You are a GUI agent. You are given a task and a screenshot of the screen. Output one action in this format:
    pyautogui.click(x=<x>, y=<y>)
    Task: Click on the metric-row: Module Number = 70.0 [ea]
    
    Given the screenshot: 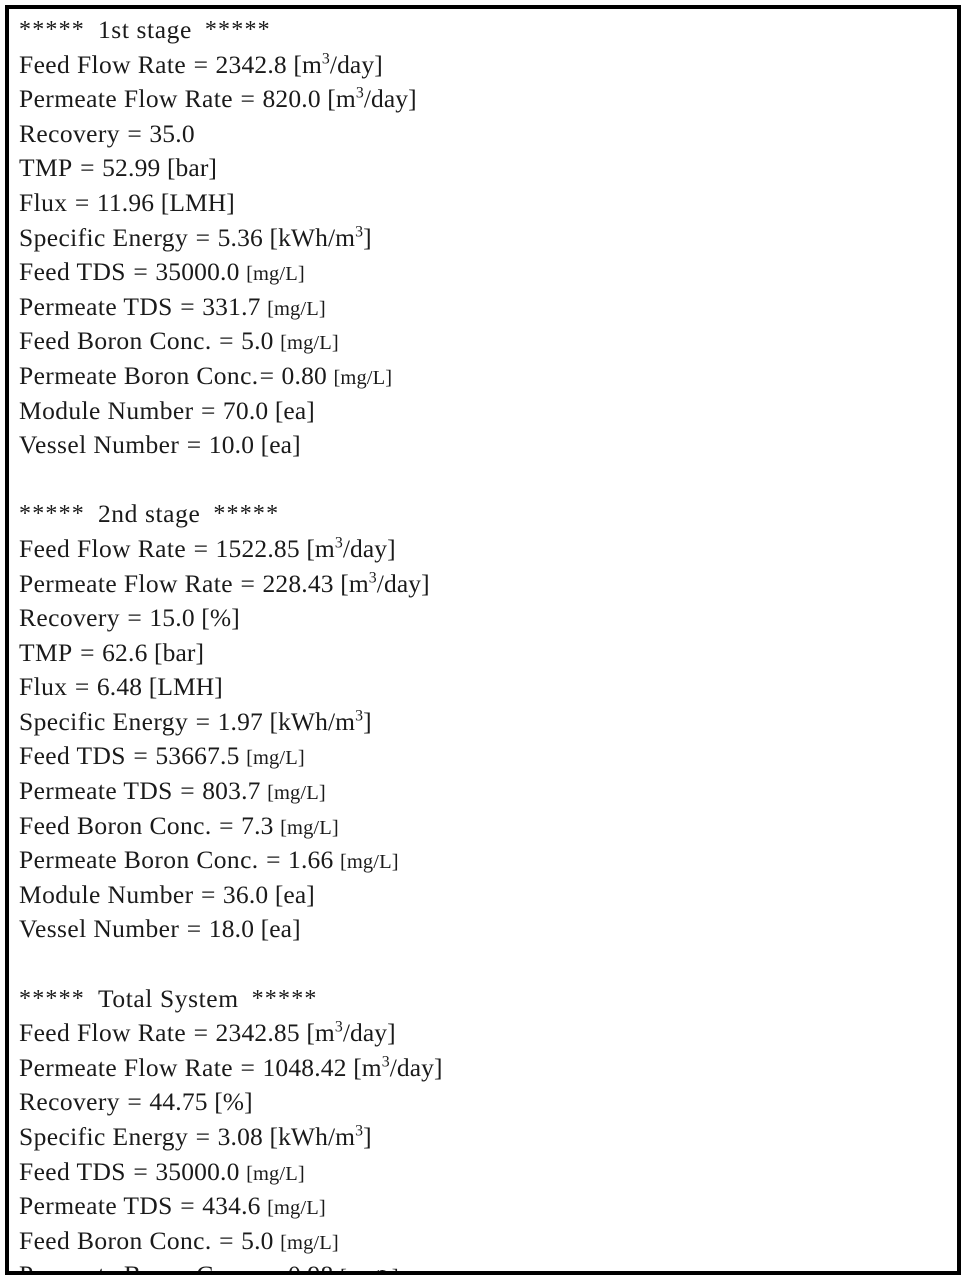 What is the action you would take?
    pyautogui.click(x=488, y=411)
    